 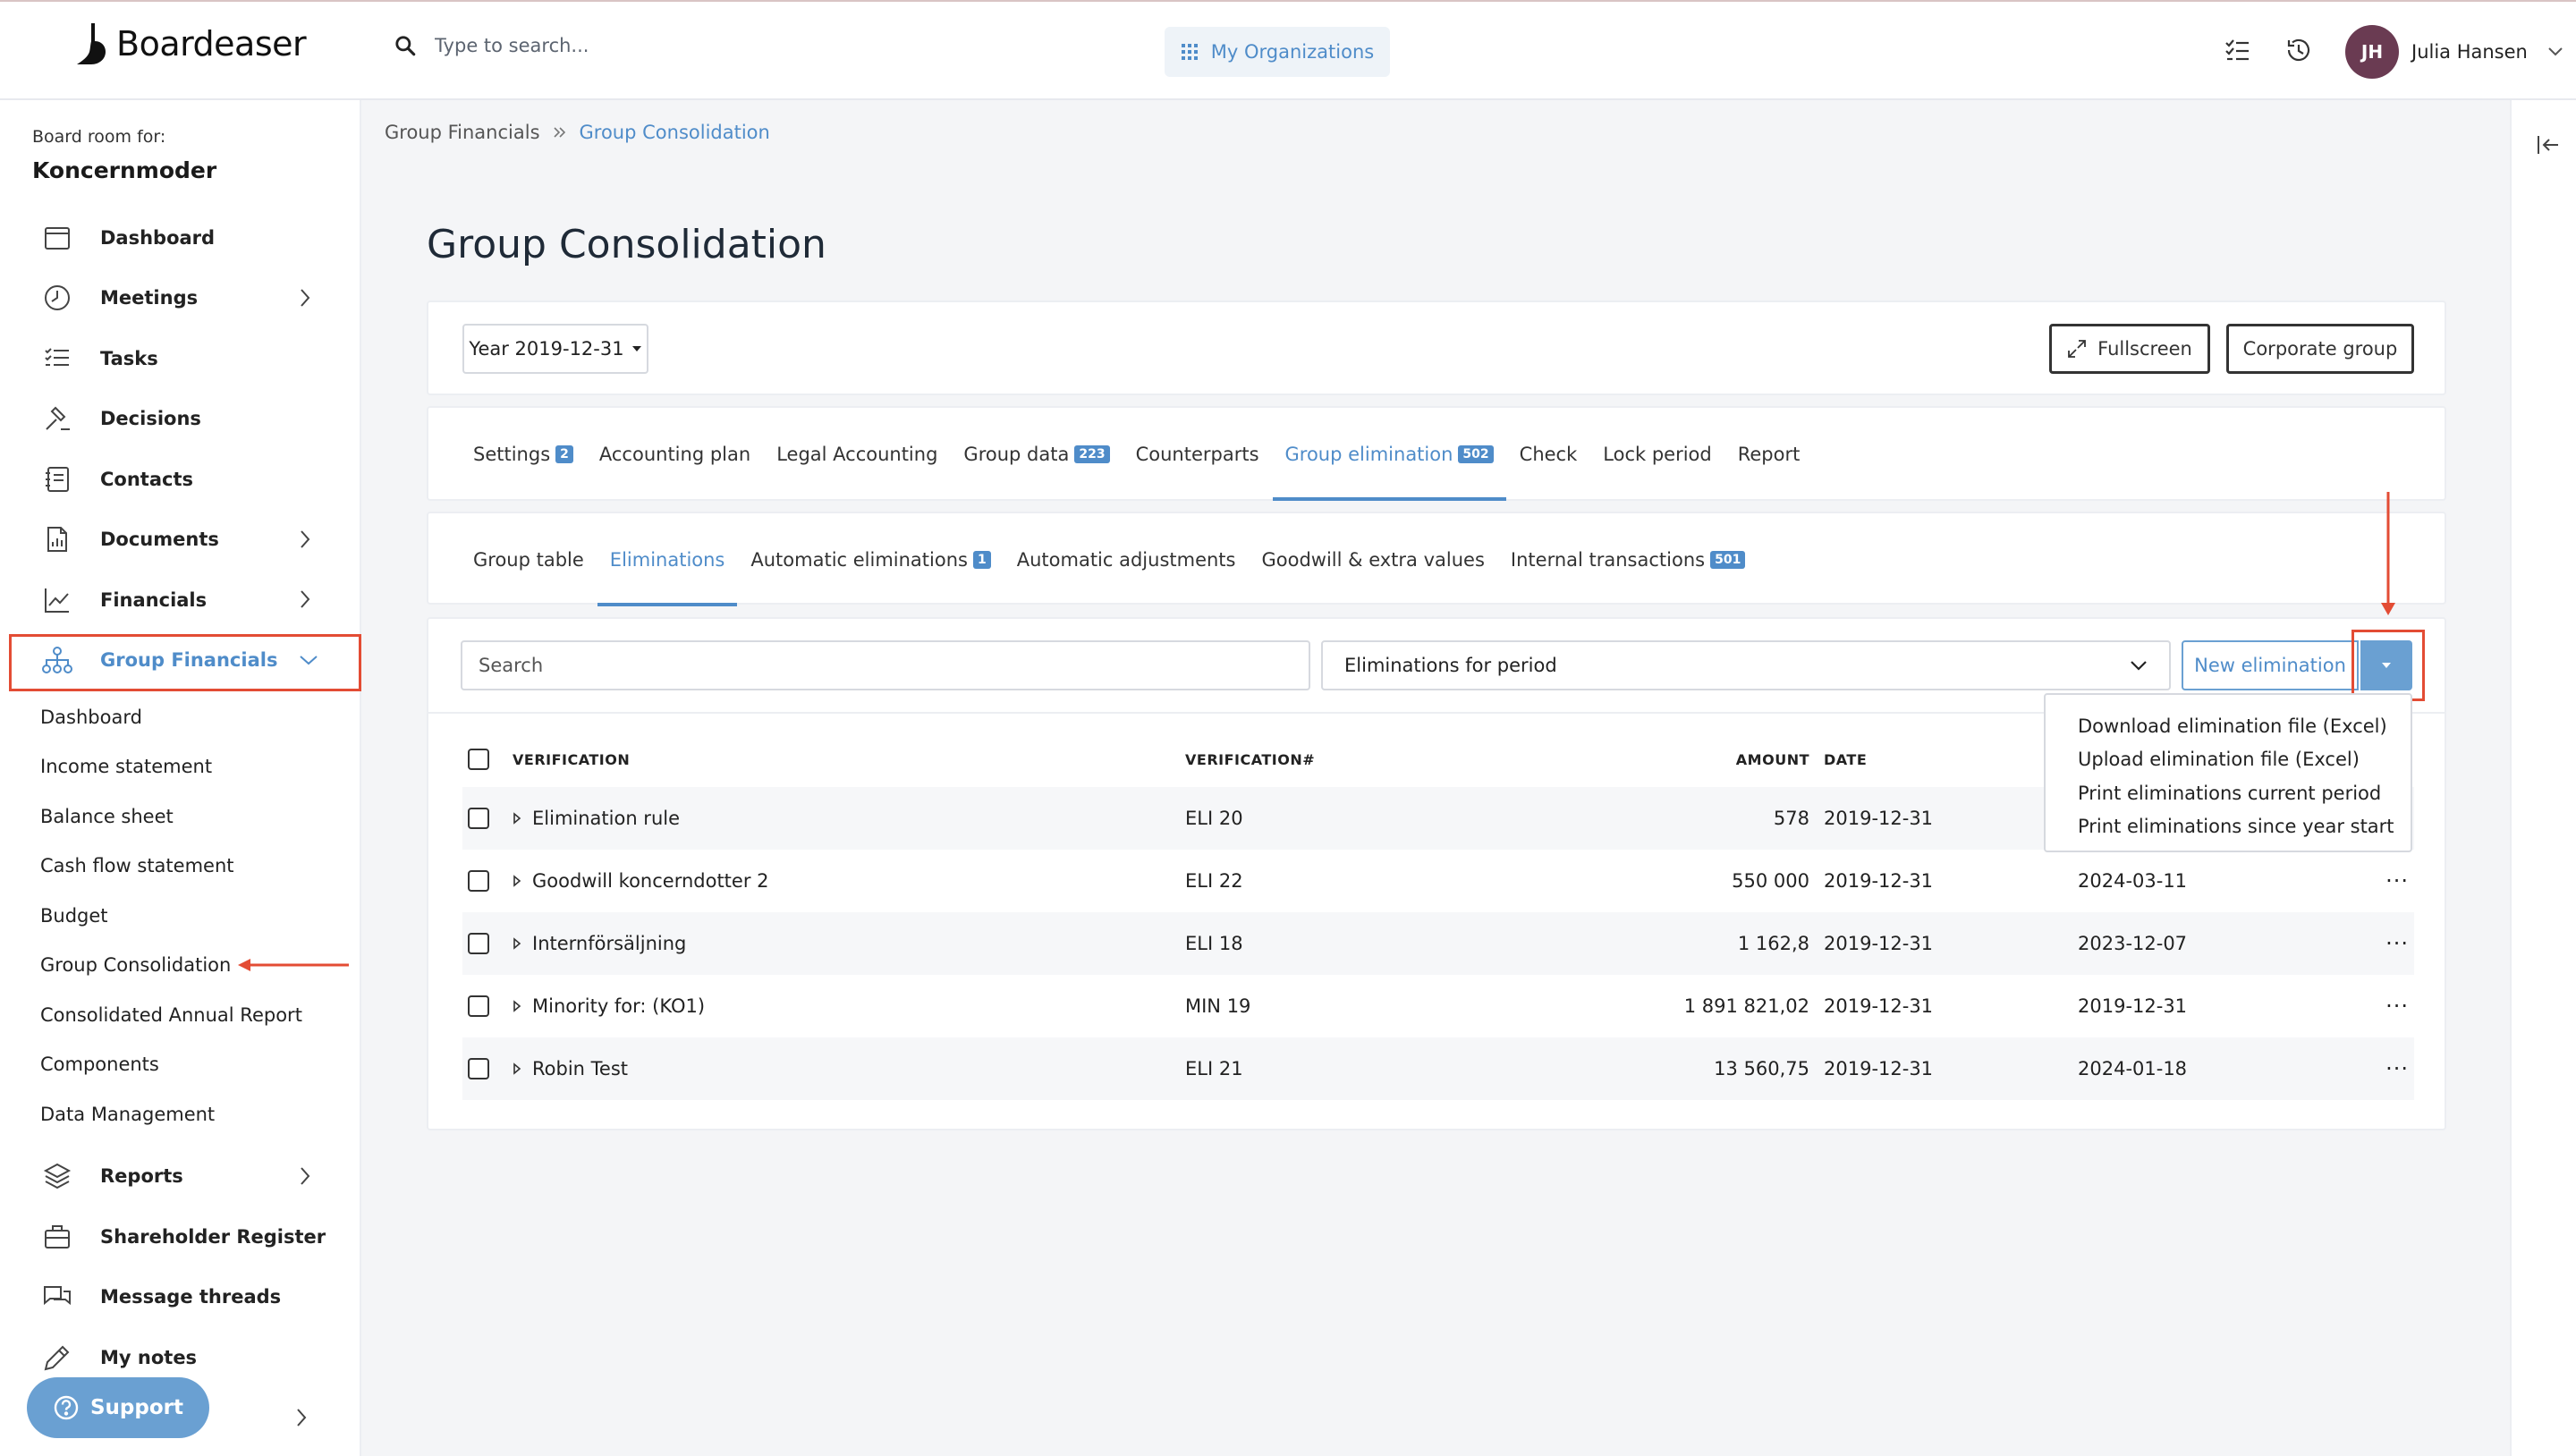 What do you see at coordinates (849, 759) in the screenshot?
I see `column-header-verification: VERIFICATION` at bounding box center [849, 759].